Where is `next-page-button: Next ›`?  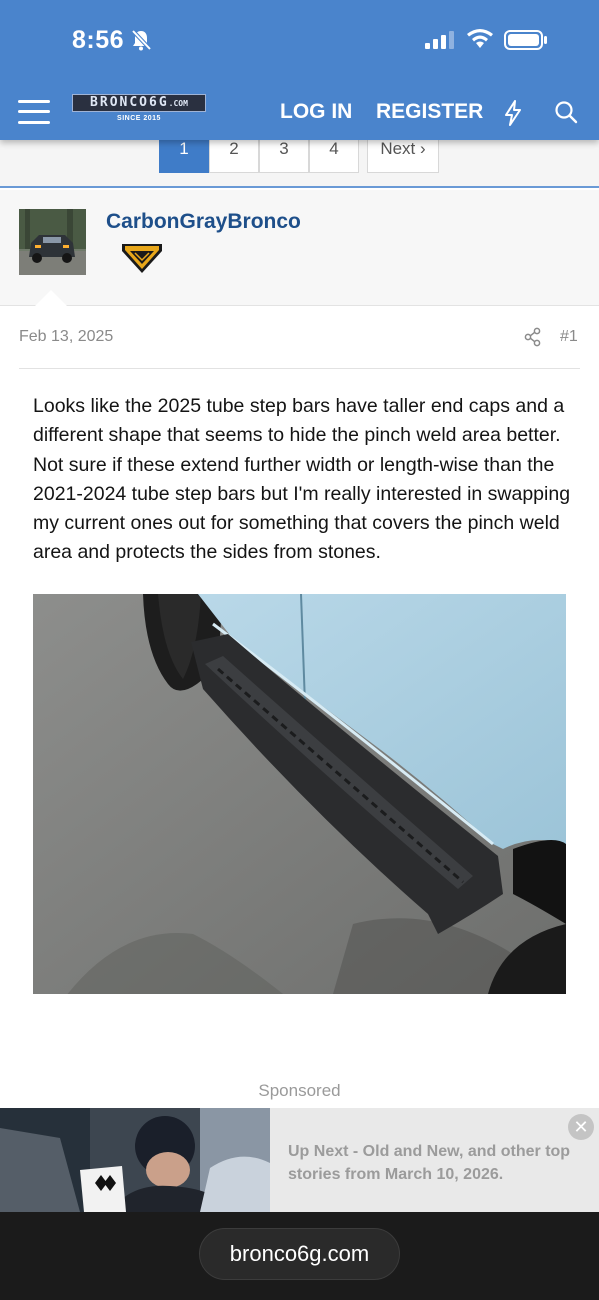 next-page-button: Next › is located at coordinates (403, 156).